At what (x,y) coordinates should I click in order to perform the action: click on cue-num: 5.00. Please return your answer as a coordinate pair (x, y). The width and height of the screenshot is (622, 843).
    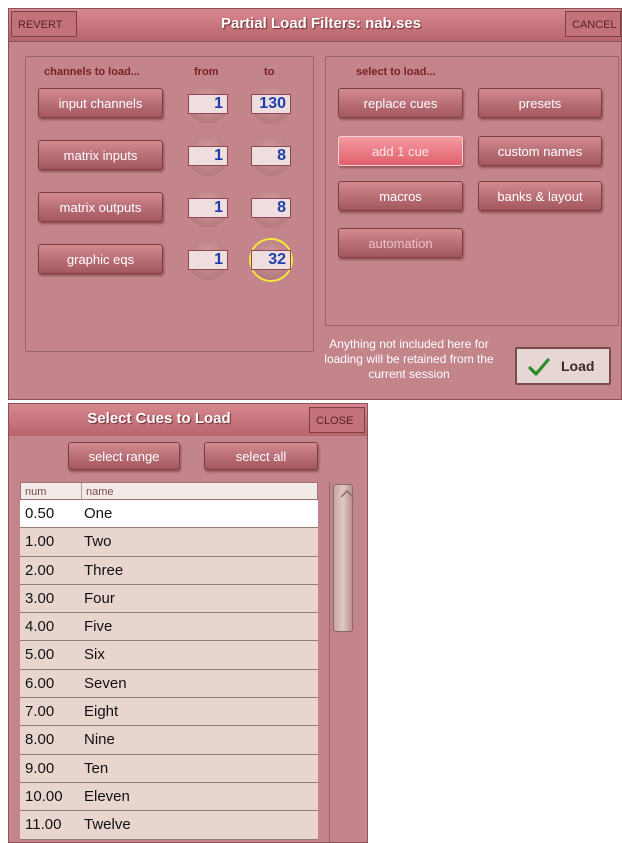
    Looking at the image, I should click on (40, 655).